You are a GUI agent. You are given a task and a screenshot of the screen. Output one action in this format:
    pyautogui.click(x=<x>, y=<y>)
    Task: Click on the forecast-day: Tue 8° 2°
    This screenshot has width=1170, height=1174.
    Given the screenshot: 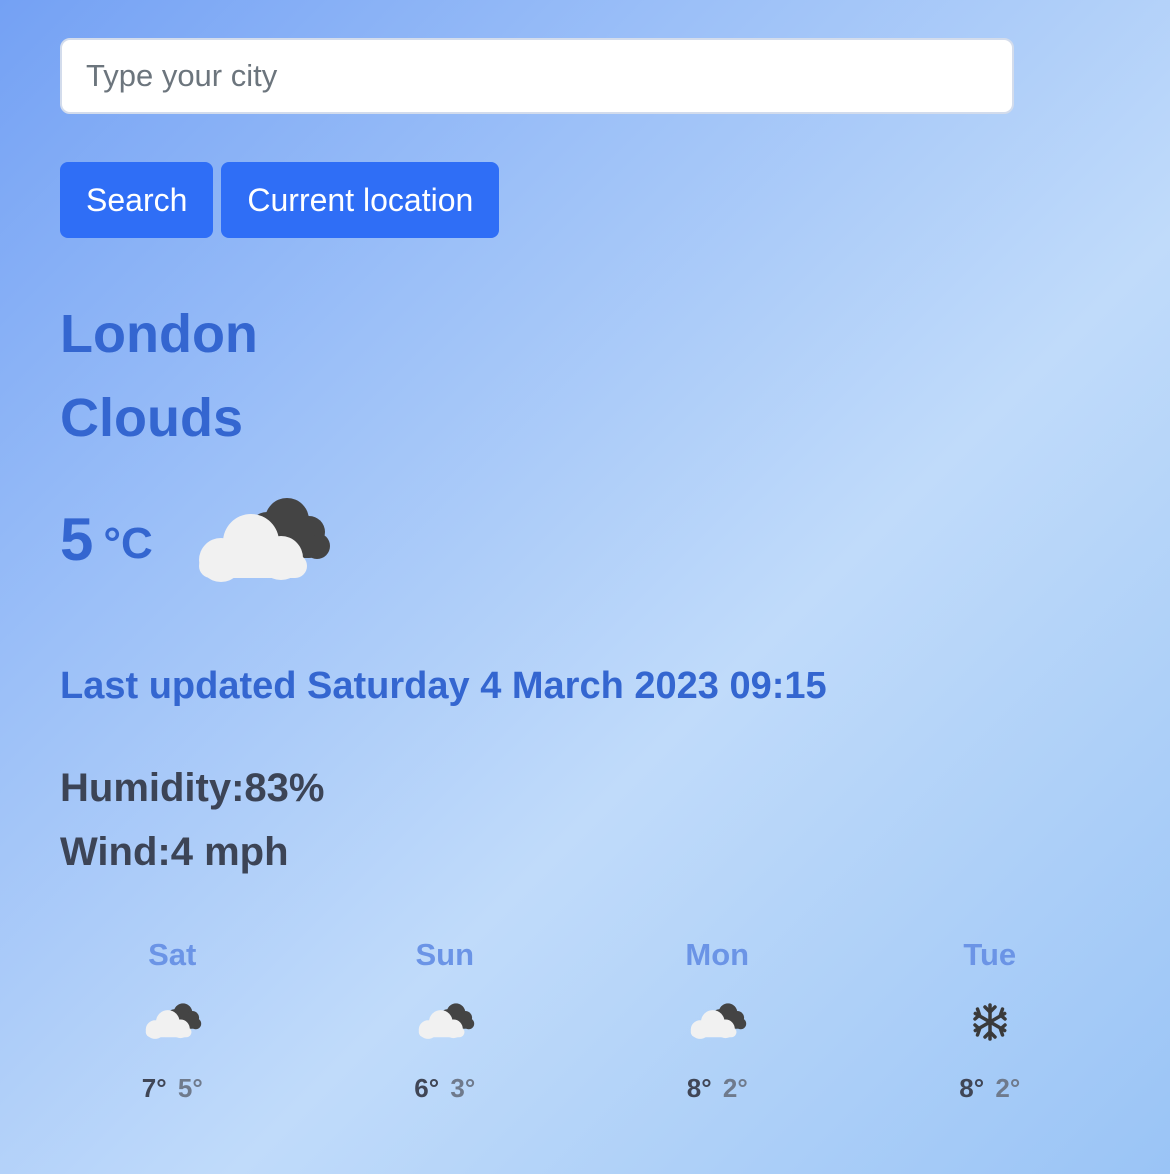 What is the action you would take?
    pyautogui.click(x=990, y=1018)
    